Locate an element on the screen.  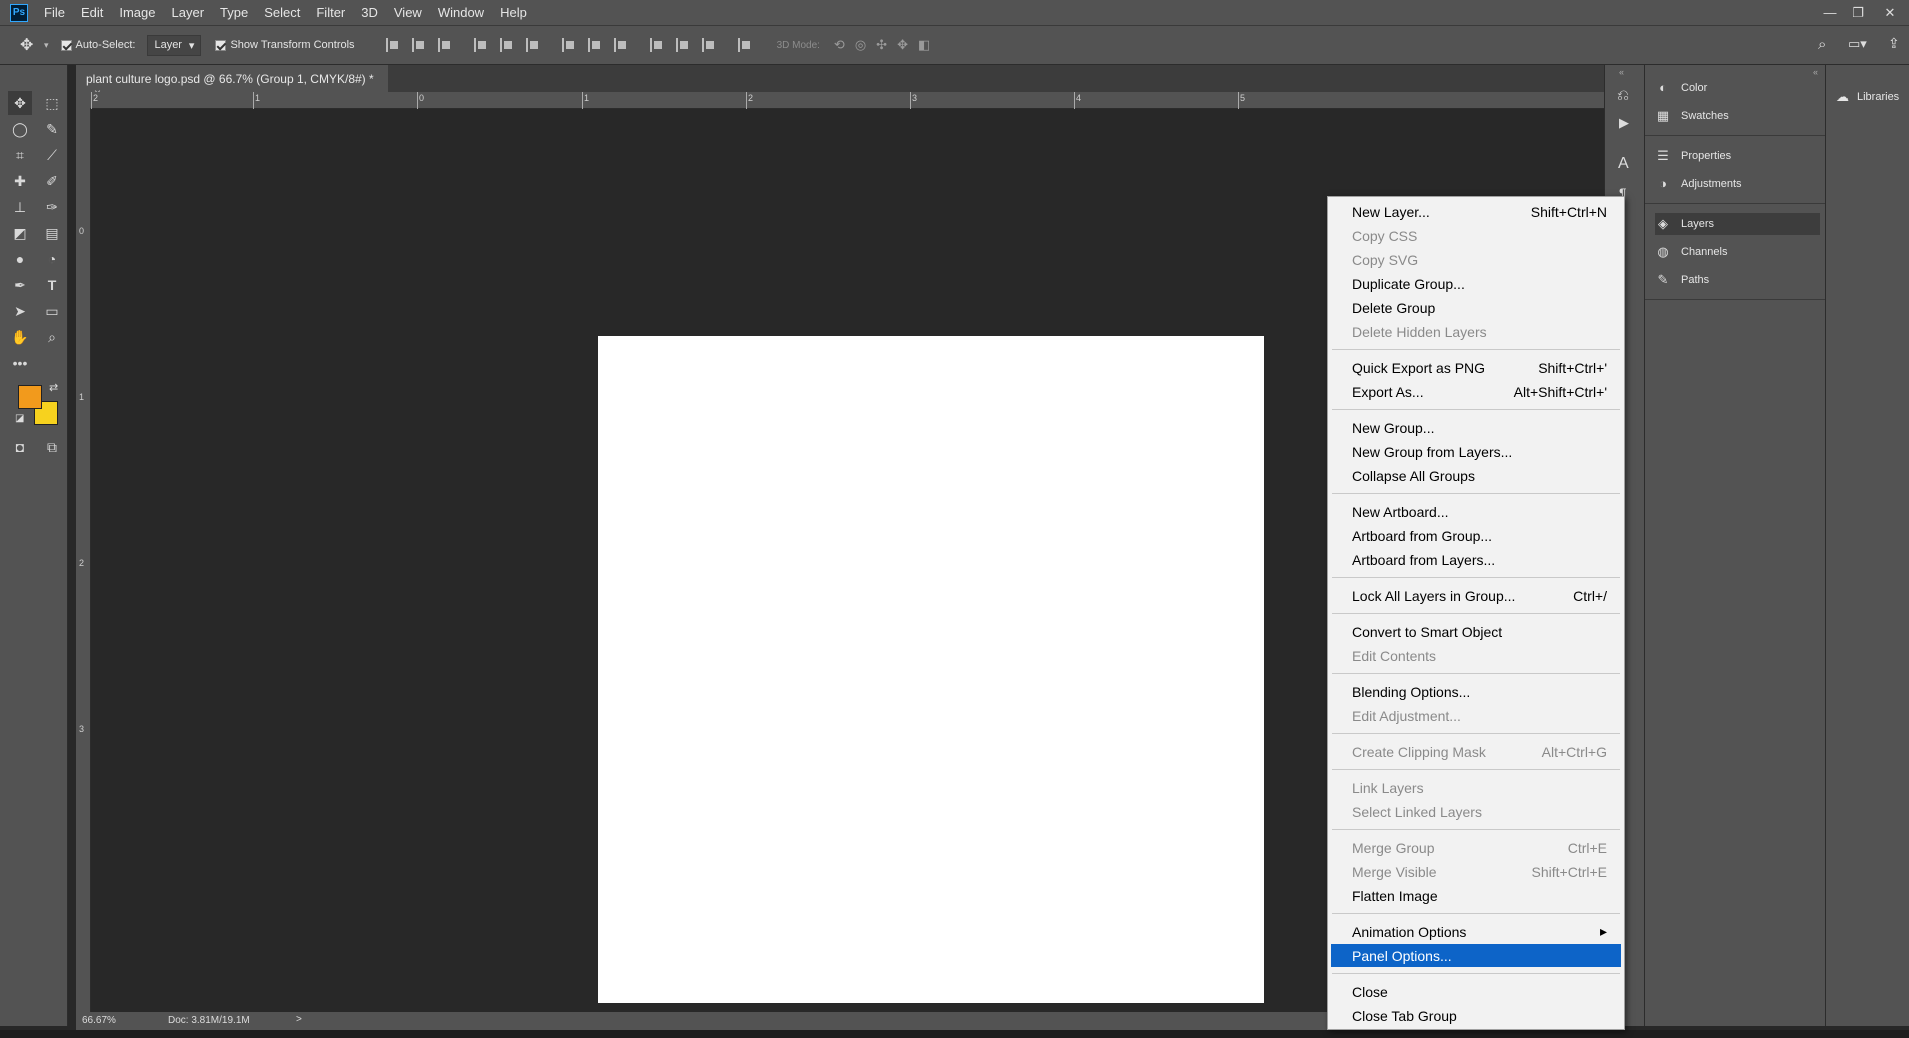
distribute-top-icon is located at coordinates (569, 45).